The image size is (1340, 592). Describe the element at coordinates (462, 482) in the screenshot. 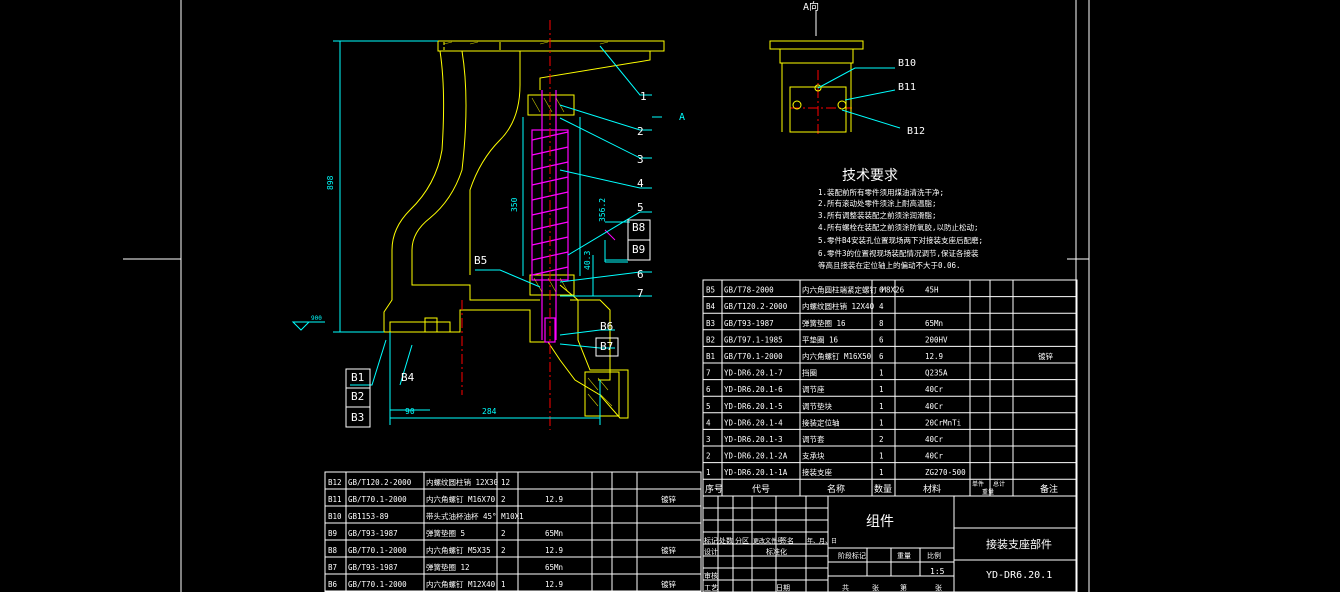

I see `table-cell: 内螺纹圆柱销 12X30` at that location.